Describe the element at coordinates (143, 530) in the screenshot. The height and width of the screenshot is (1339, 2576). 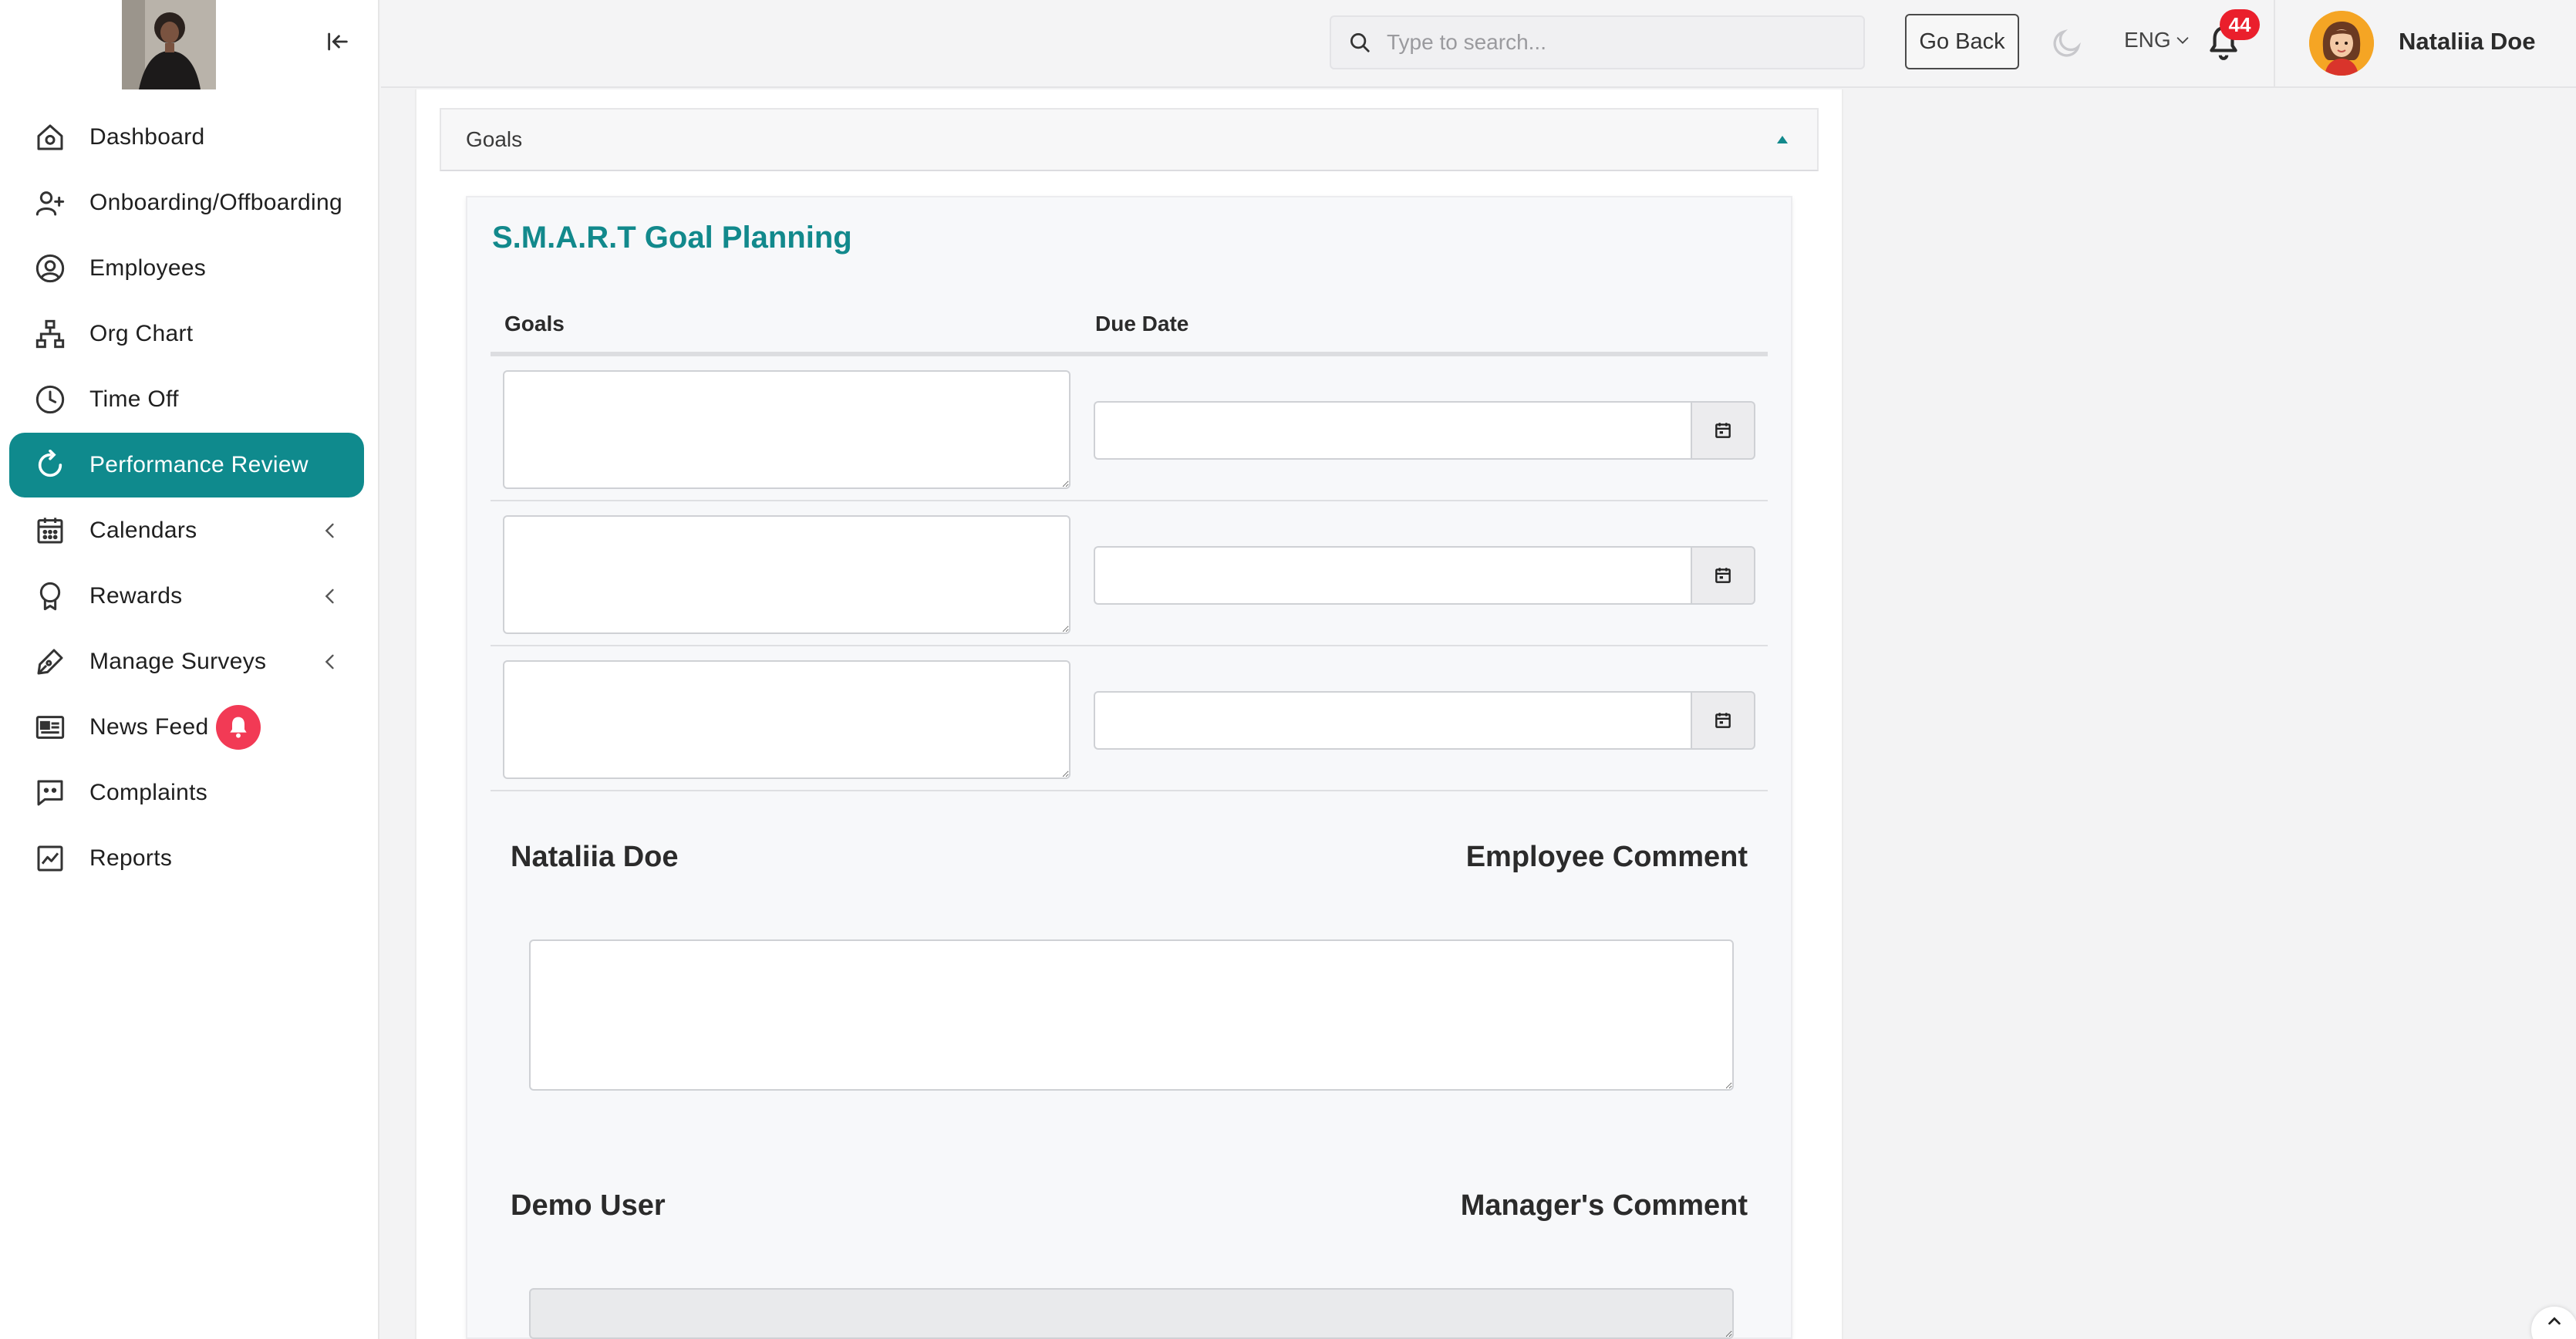
I see `sidebar-item-label: Calendars` at that location.